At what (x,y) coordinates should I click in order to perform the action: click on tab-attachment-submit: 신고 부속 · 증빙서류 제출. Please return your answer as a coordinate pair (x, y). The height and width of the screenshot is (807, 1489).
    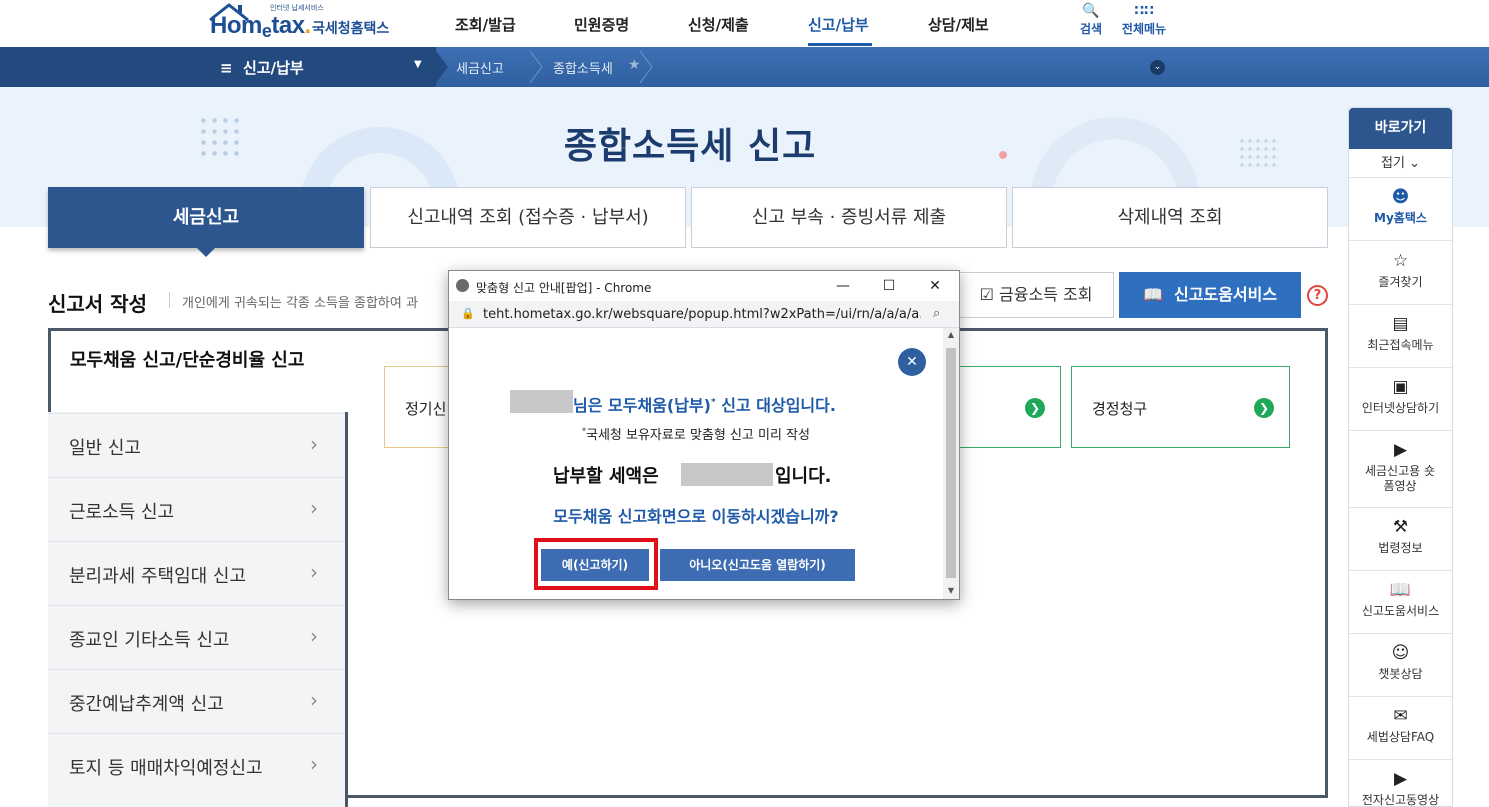
    Looking at the image, I should click on (849, 217).